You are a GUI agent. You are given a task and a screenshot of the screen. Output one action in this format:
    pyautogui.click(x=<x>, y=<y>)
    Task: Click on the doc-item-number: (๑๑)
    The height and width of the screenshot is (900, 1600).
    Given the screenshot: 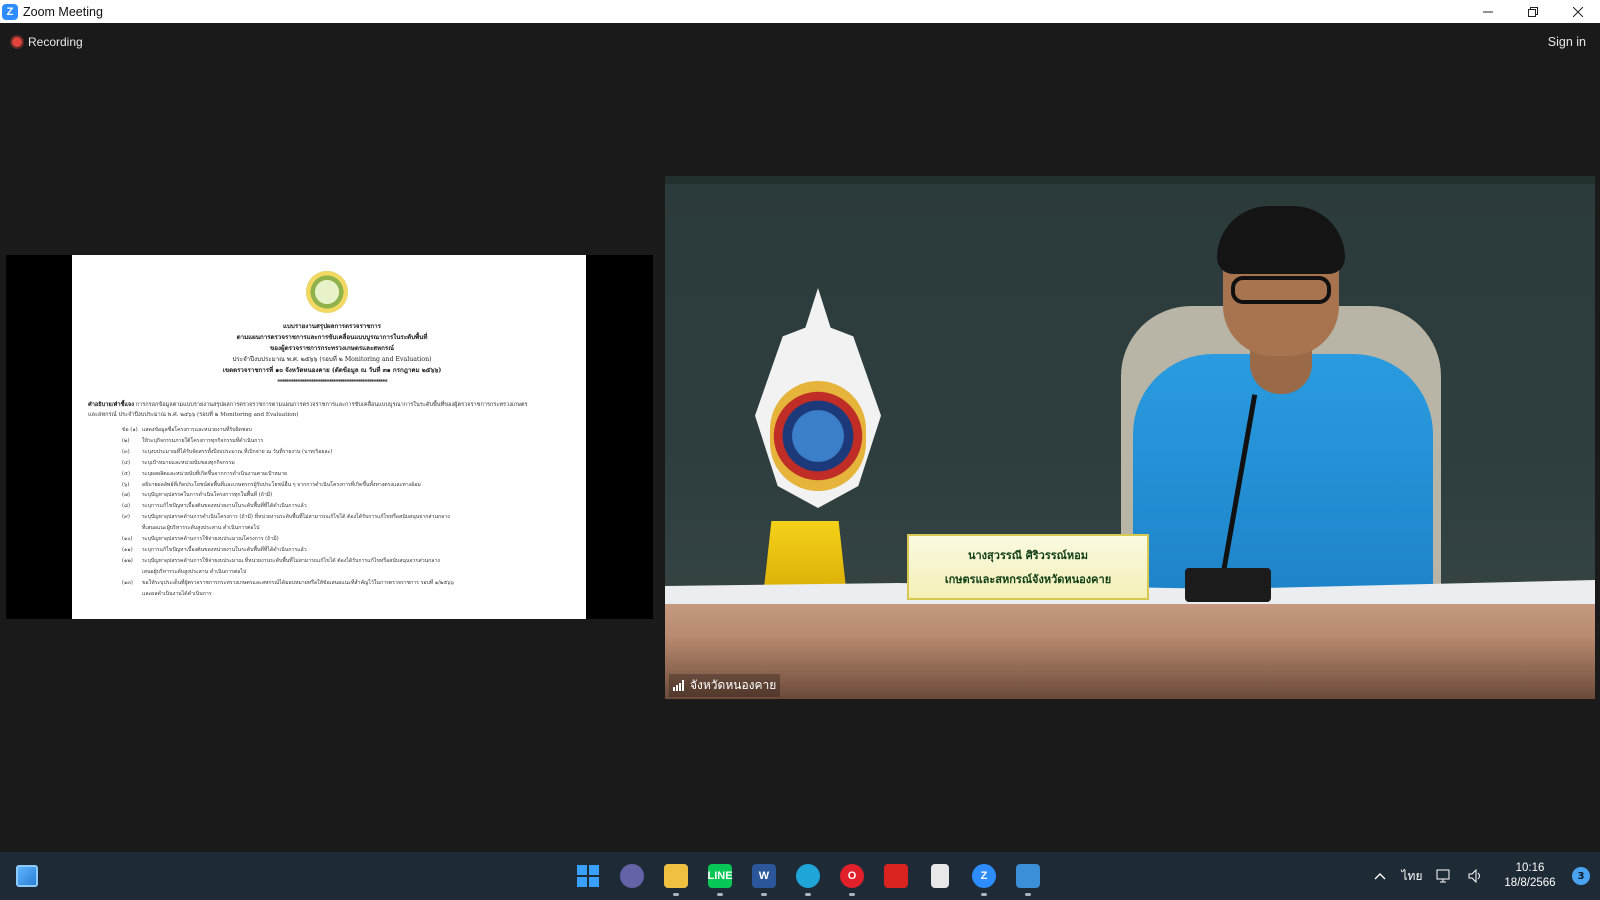 What is the action you would take?
    pyautogui.click(x=127, y=549)
    